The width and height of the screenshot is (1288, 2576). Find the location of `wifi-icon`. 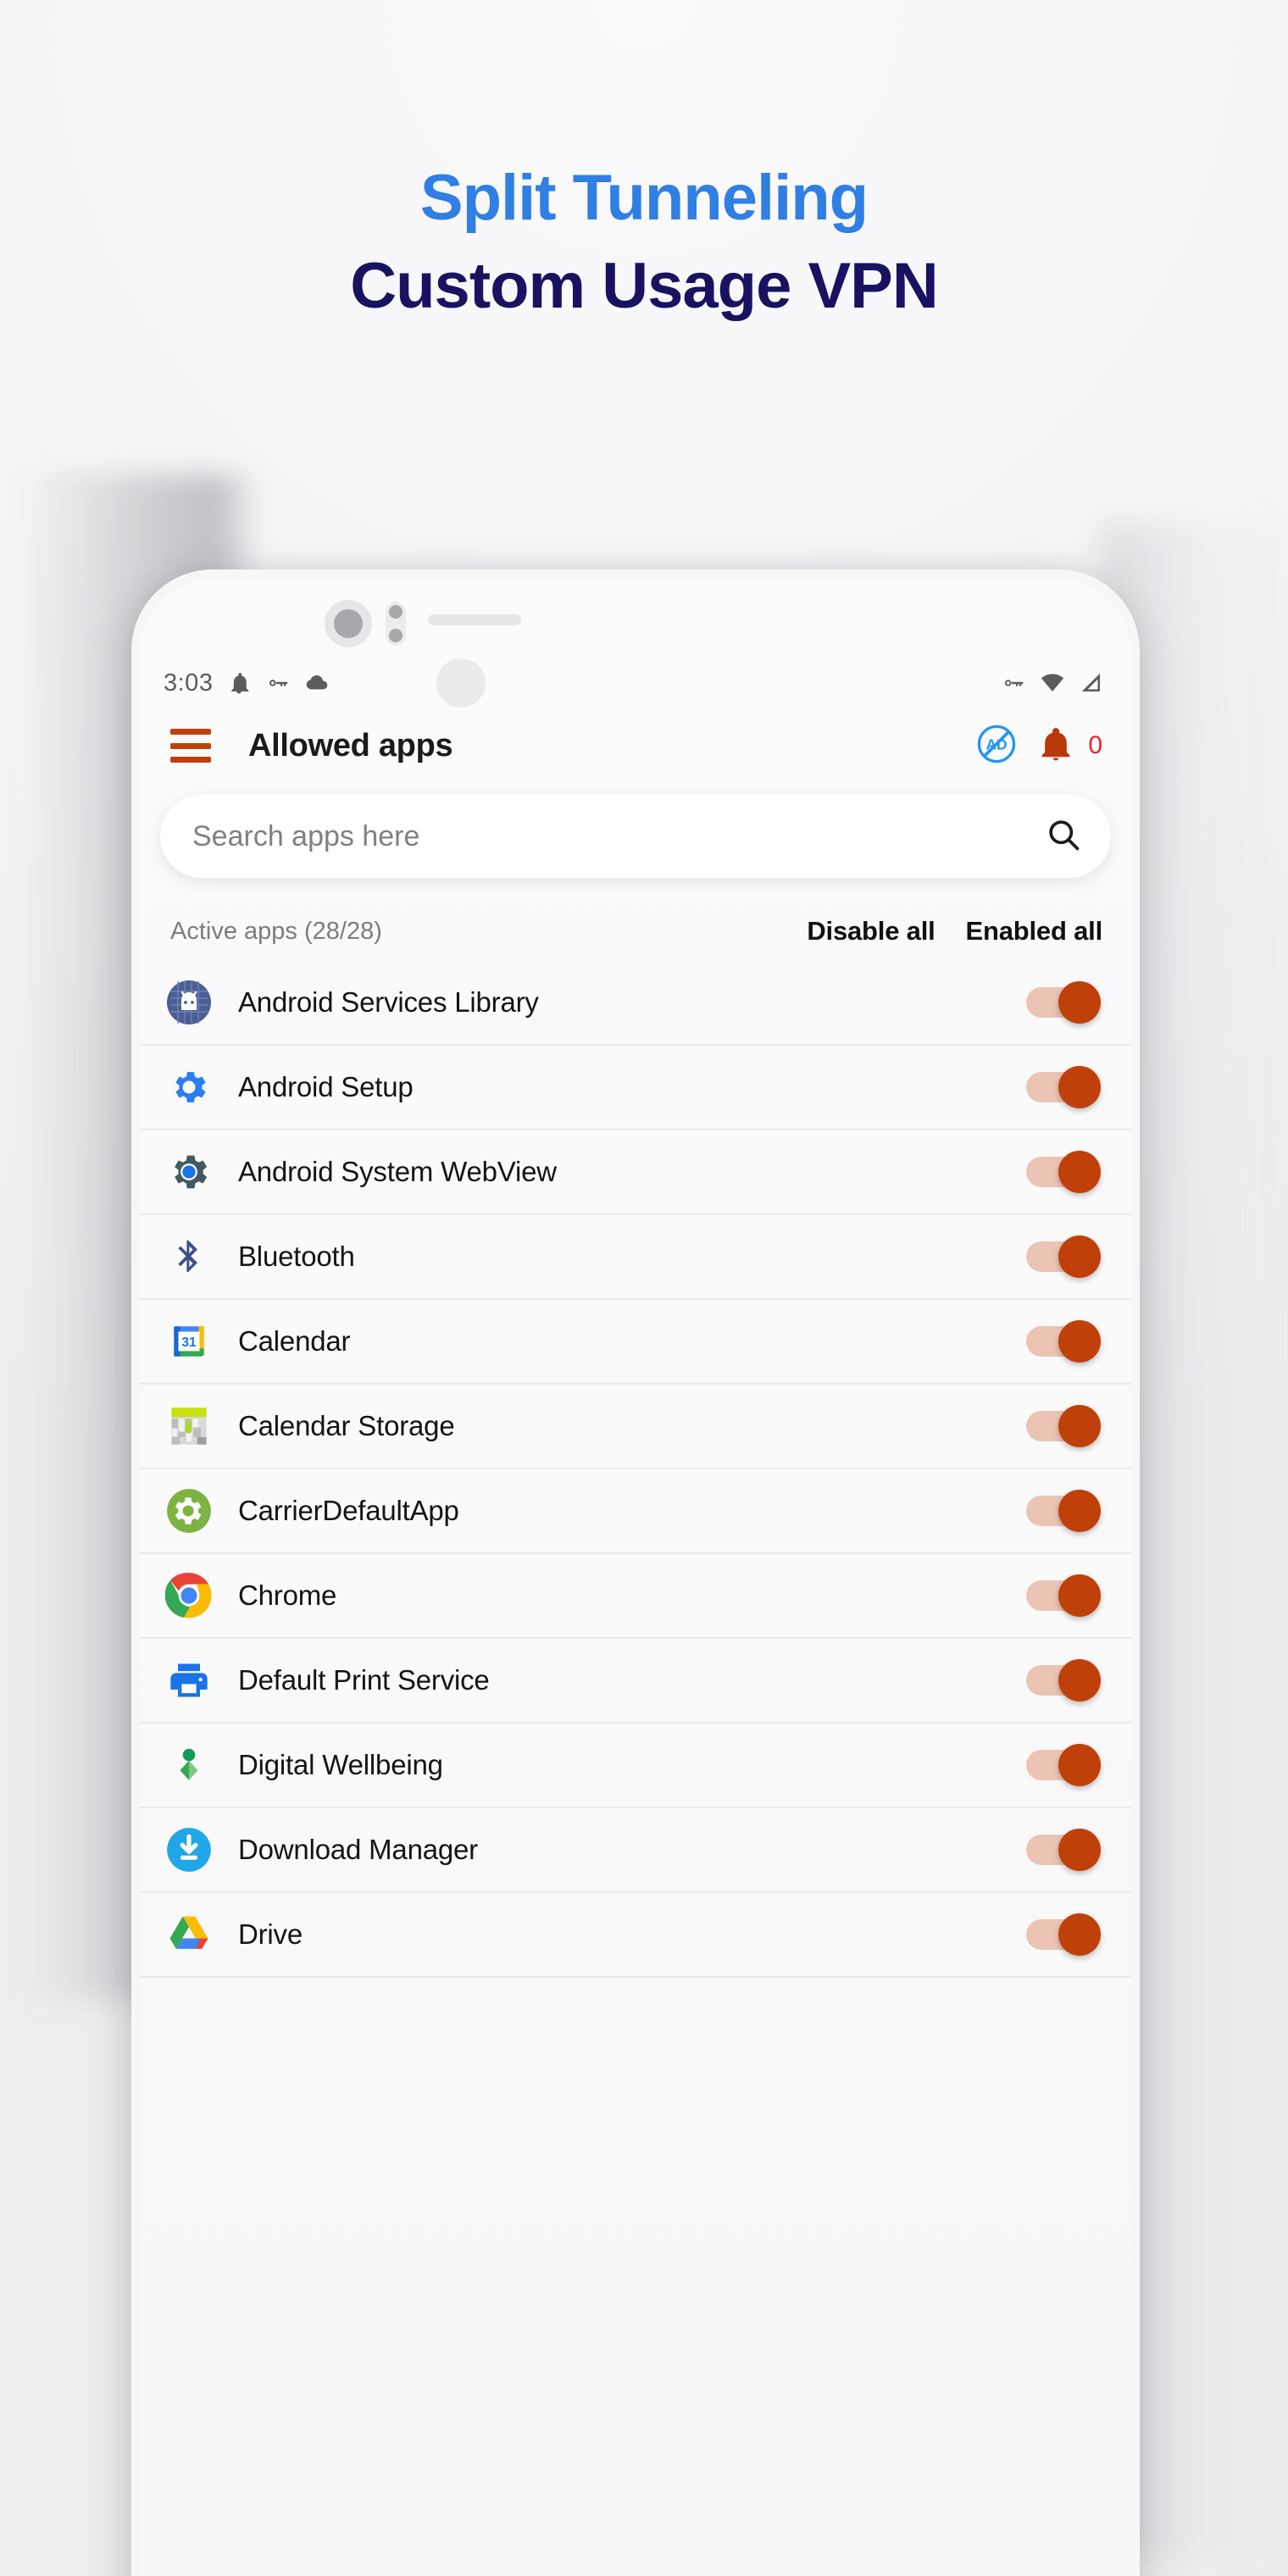

wifi-icon is located at coordinates (1052, 683).